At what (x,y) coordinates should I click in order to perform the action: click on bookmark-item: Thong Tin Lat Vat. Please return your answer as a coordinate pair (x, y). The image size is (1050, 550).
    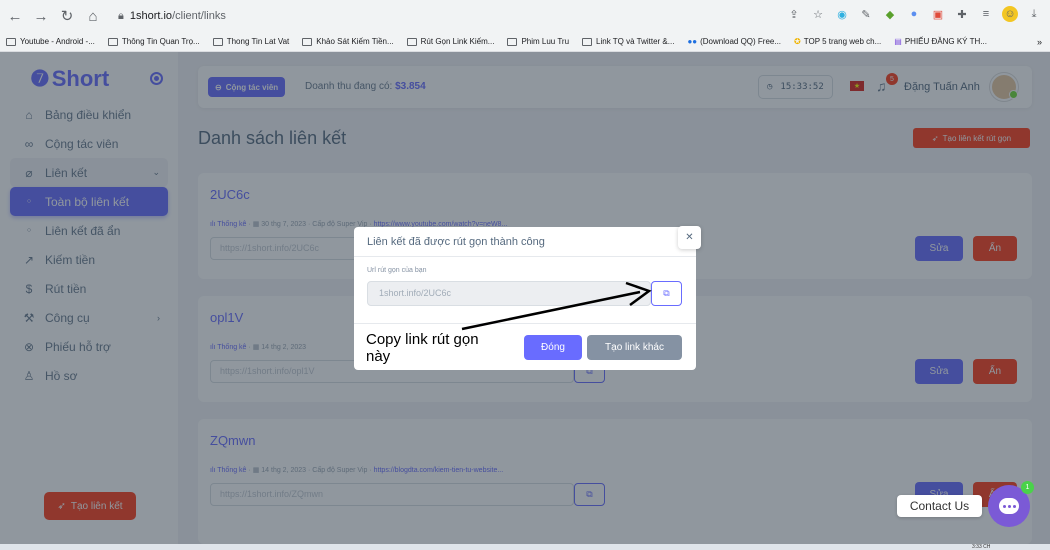
    Looking at the image, I should click on (250, 41).